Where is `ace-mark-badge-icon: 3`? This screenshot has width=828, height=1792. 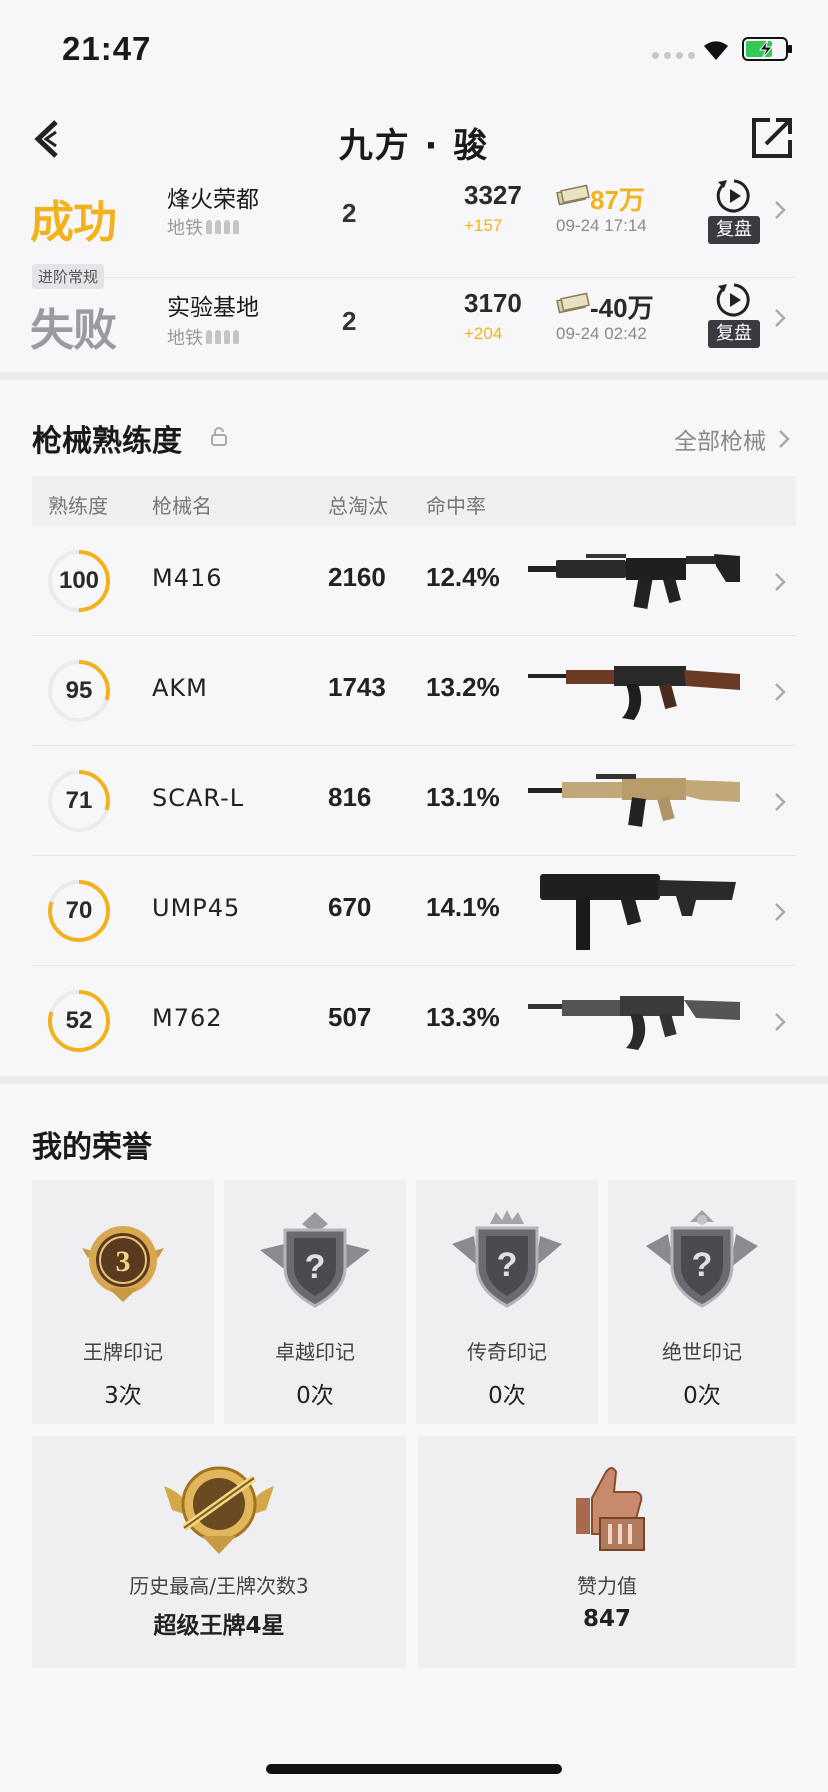 ace-mark-badge-icon: 3 is located at coordinates (123, 1264).